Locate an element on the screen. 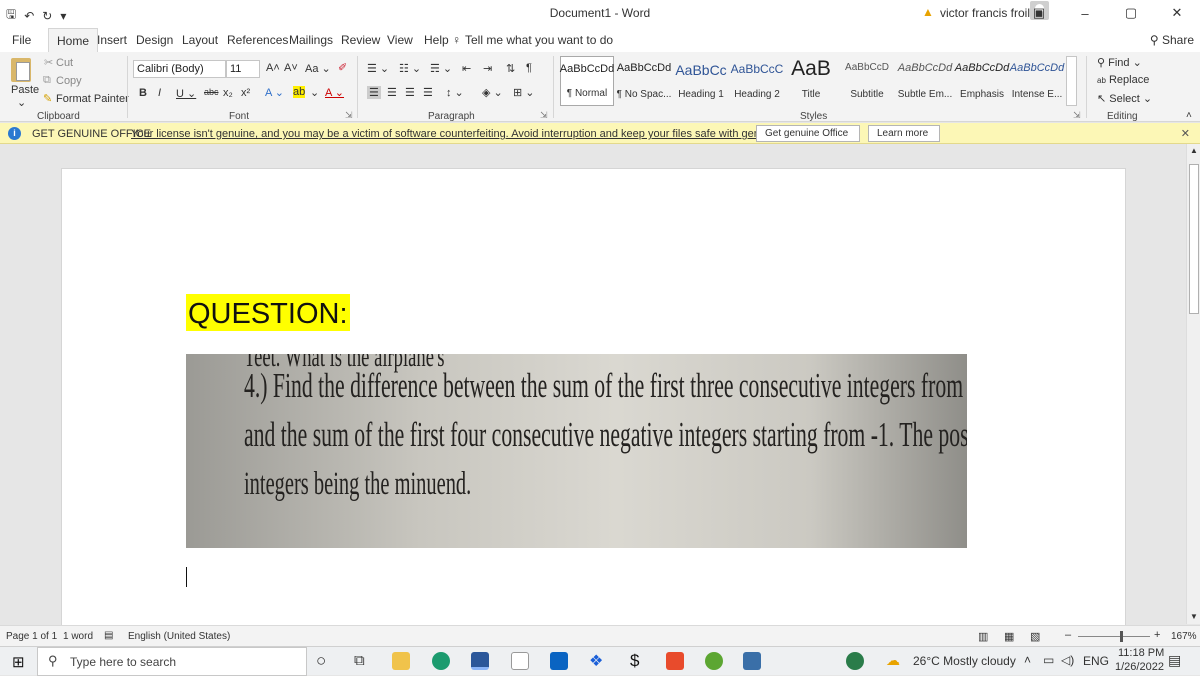  zoom-slider is located at coordinates (1114, 636).